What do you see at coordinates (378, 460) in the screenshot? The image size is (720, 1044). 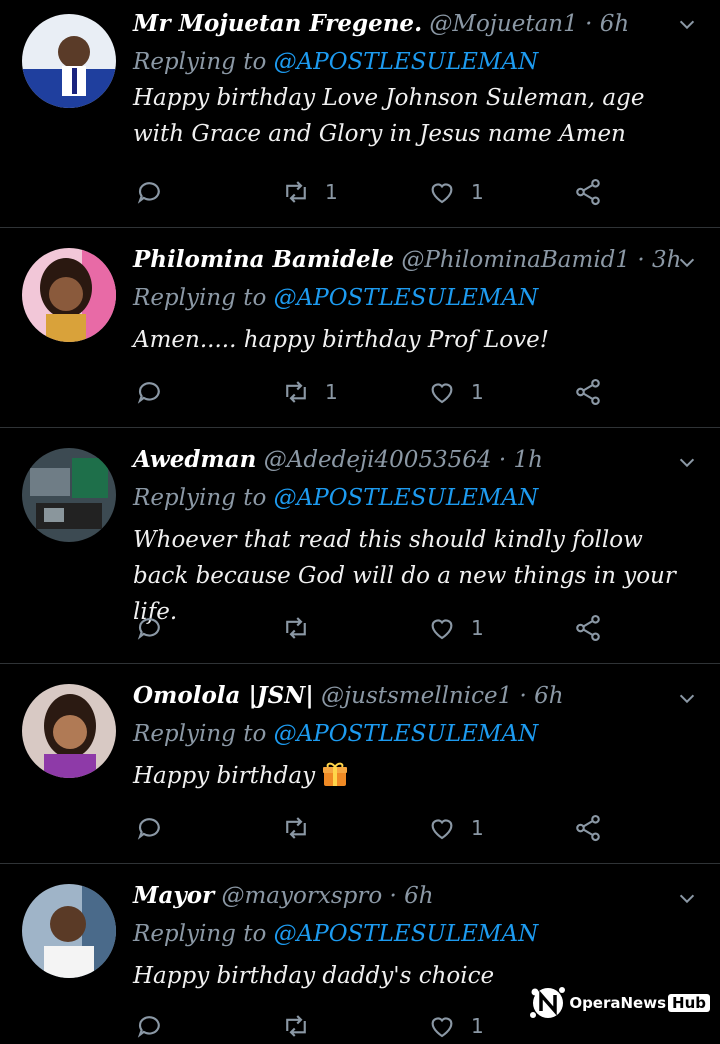 I see `user-handle: @Adedeji40053564` at bounding box center [378, 460].